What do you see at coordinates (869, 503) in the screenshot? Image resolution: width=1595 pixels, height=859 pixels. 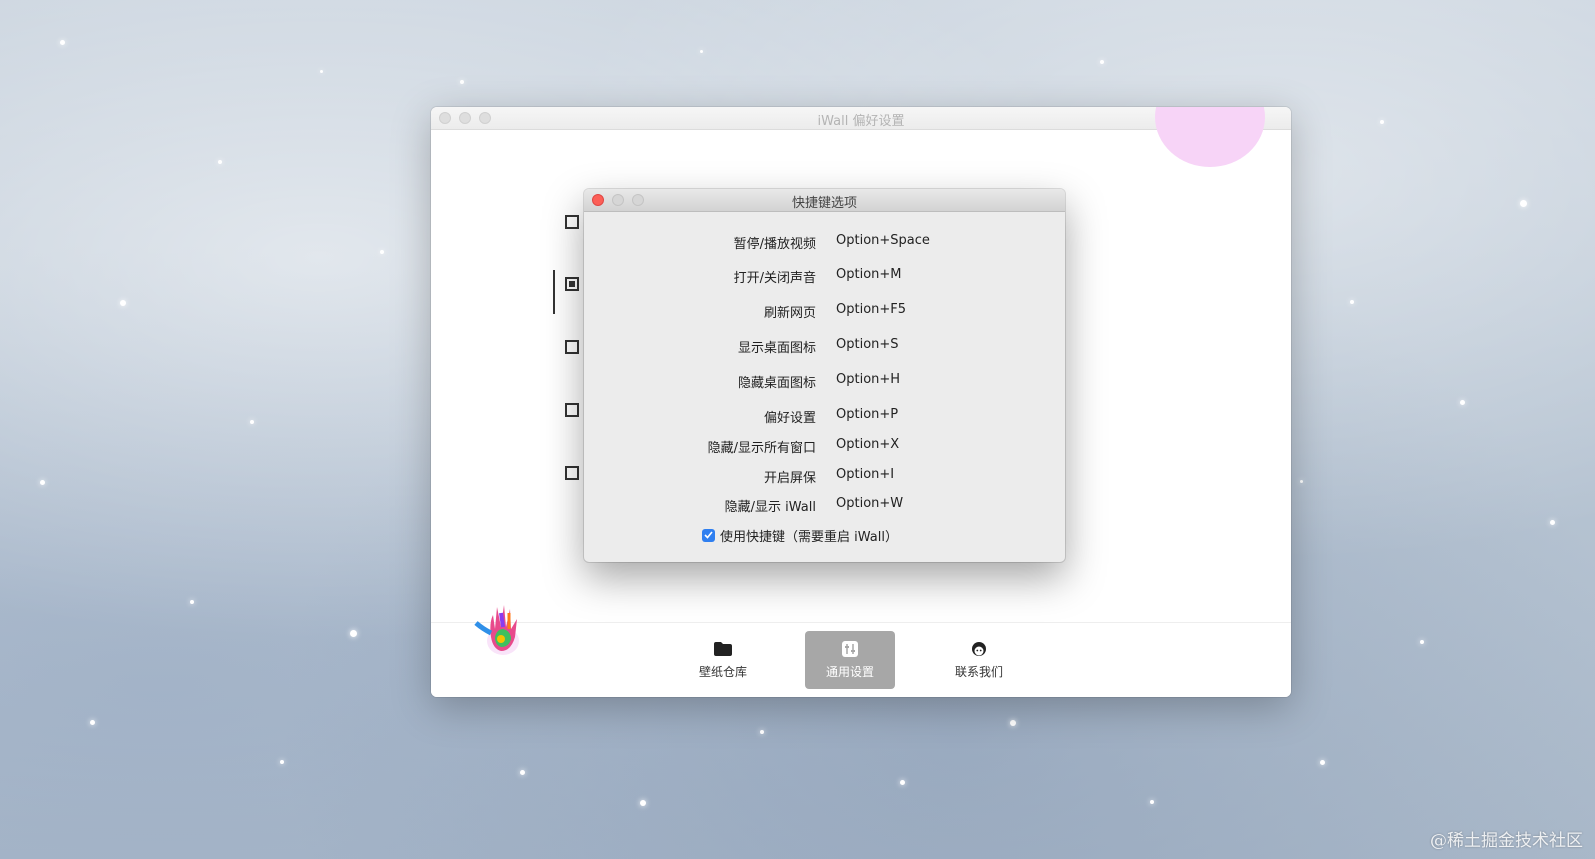 I see `shortcut-key: Option+W` at bounding box center [869, 503].